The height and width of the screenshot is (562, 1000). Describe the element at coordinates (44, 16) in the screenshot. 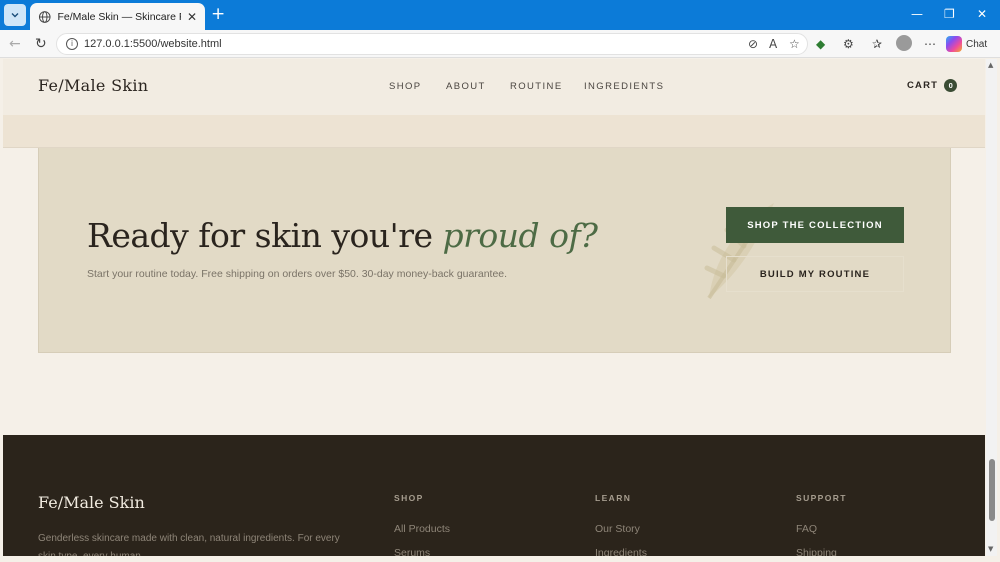

I see `globe-icon` at that location.